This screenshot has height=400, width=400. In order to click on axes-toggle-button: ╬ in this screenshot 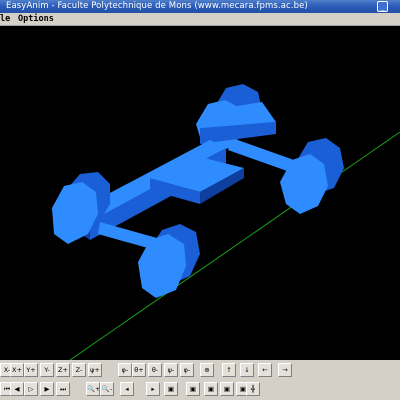, I will do `click(253, 389)`.